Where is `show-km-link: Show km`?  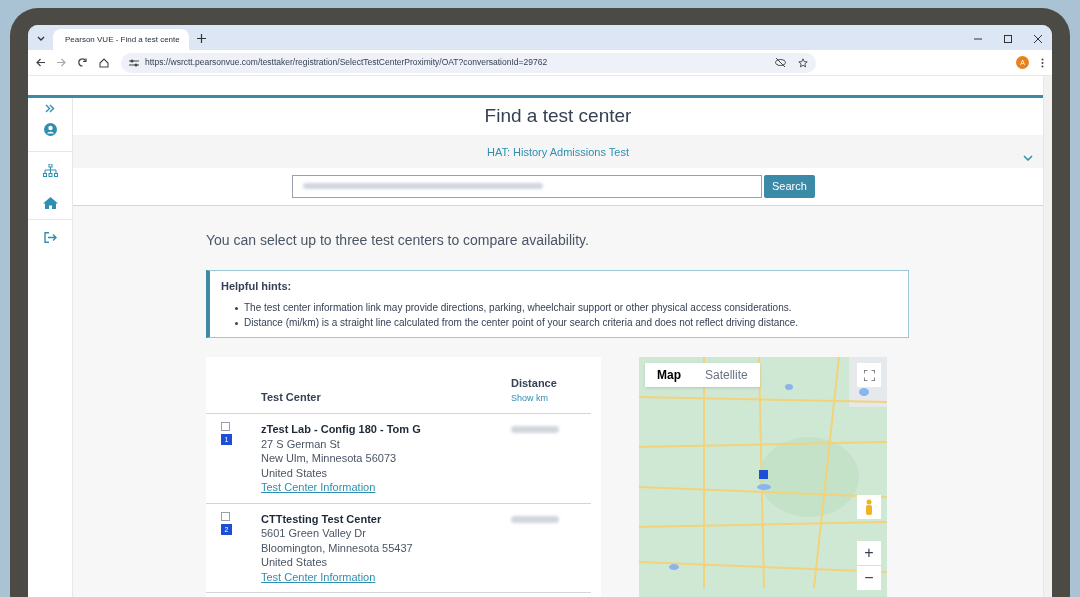
show-km-link: Show km is located at coordinates (534, 398).